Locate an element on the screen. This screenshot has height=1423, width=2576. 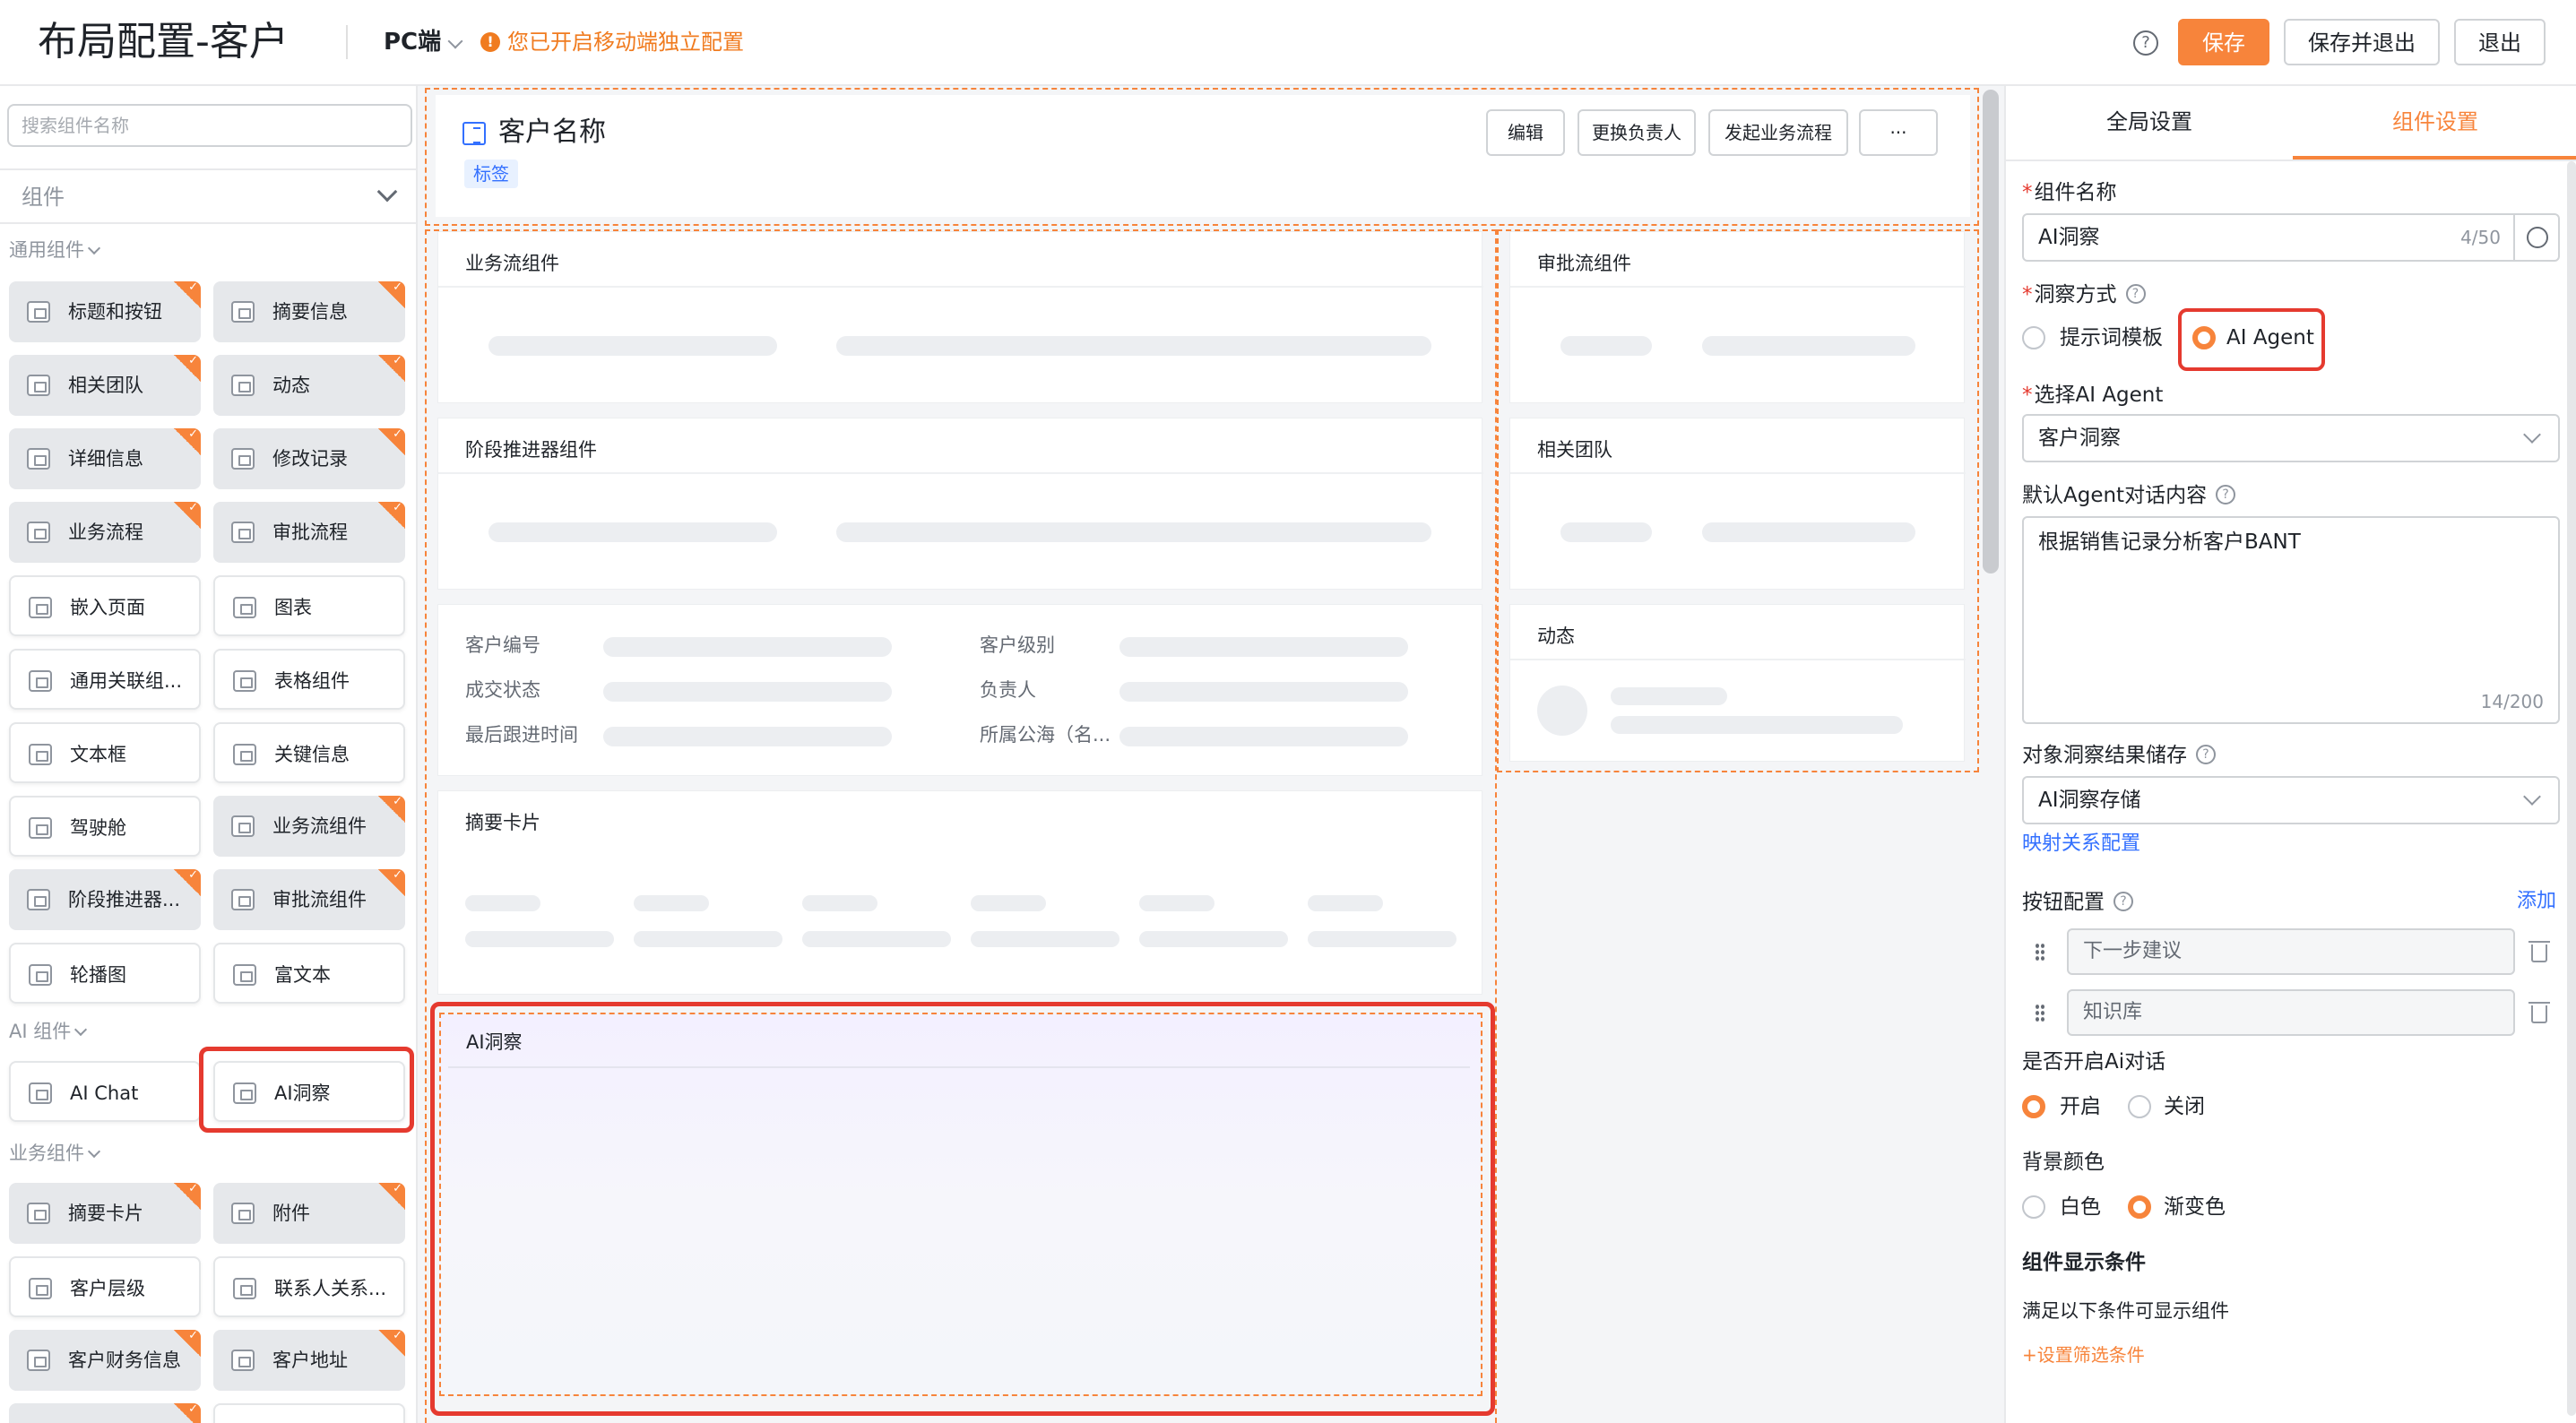
component-tile: 修改记录 is located at coordinates (309, 458).